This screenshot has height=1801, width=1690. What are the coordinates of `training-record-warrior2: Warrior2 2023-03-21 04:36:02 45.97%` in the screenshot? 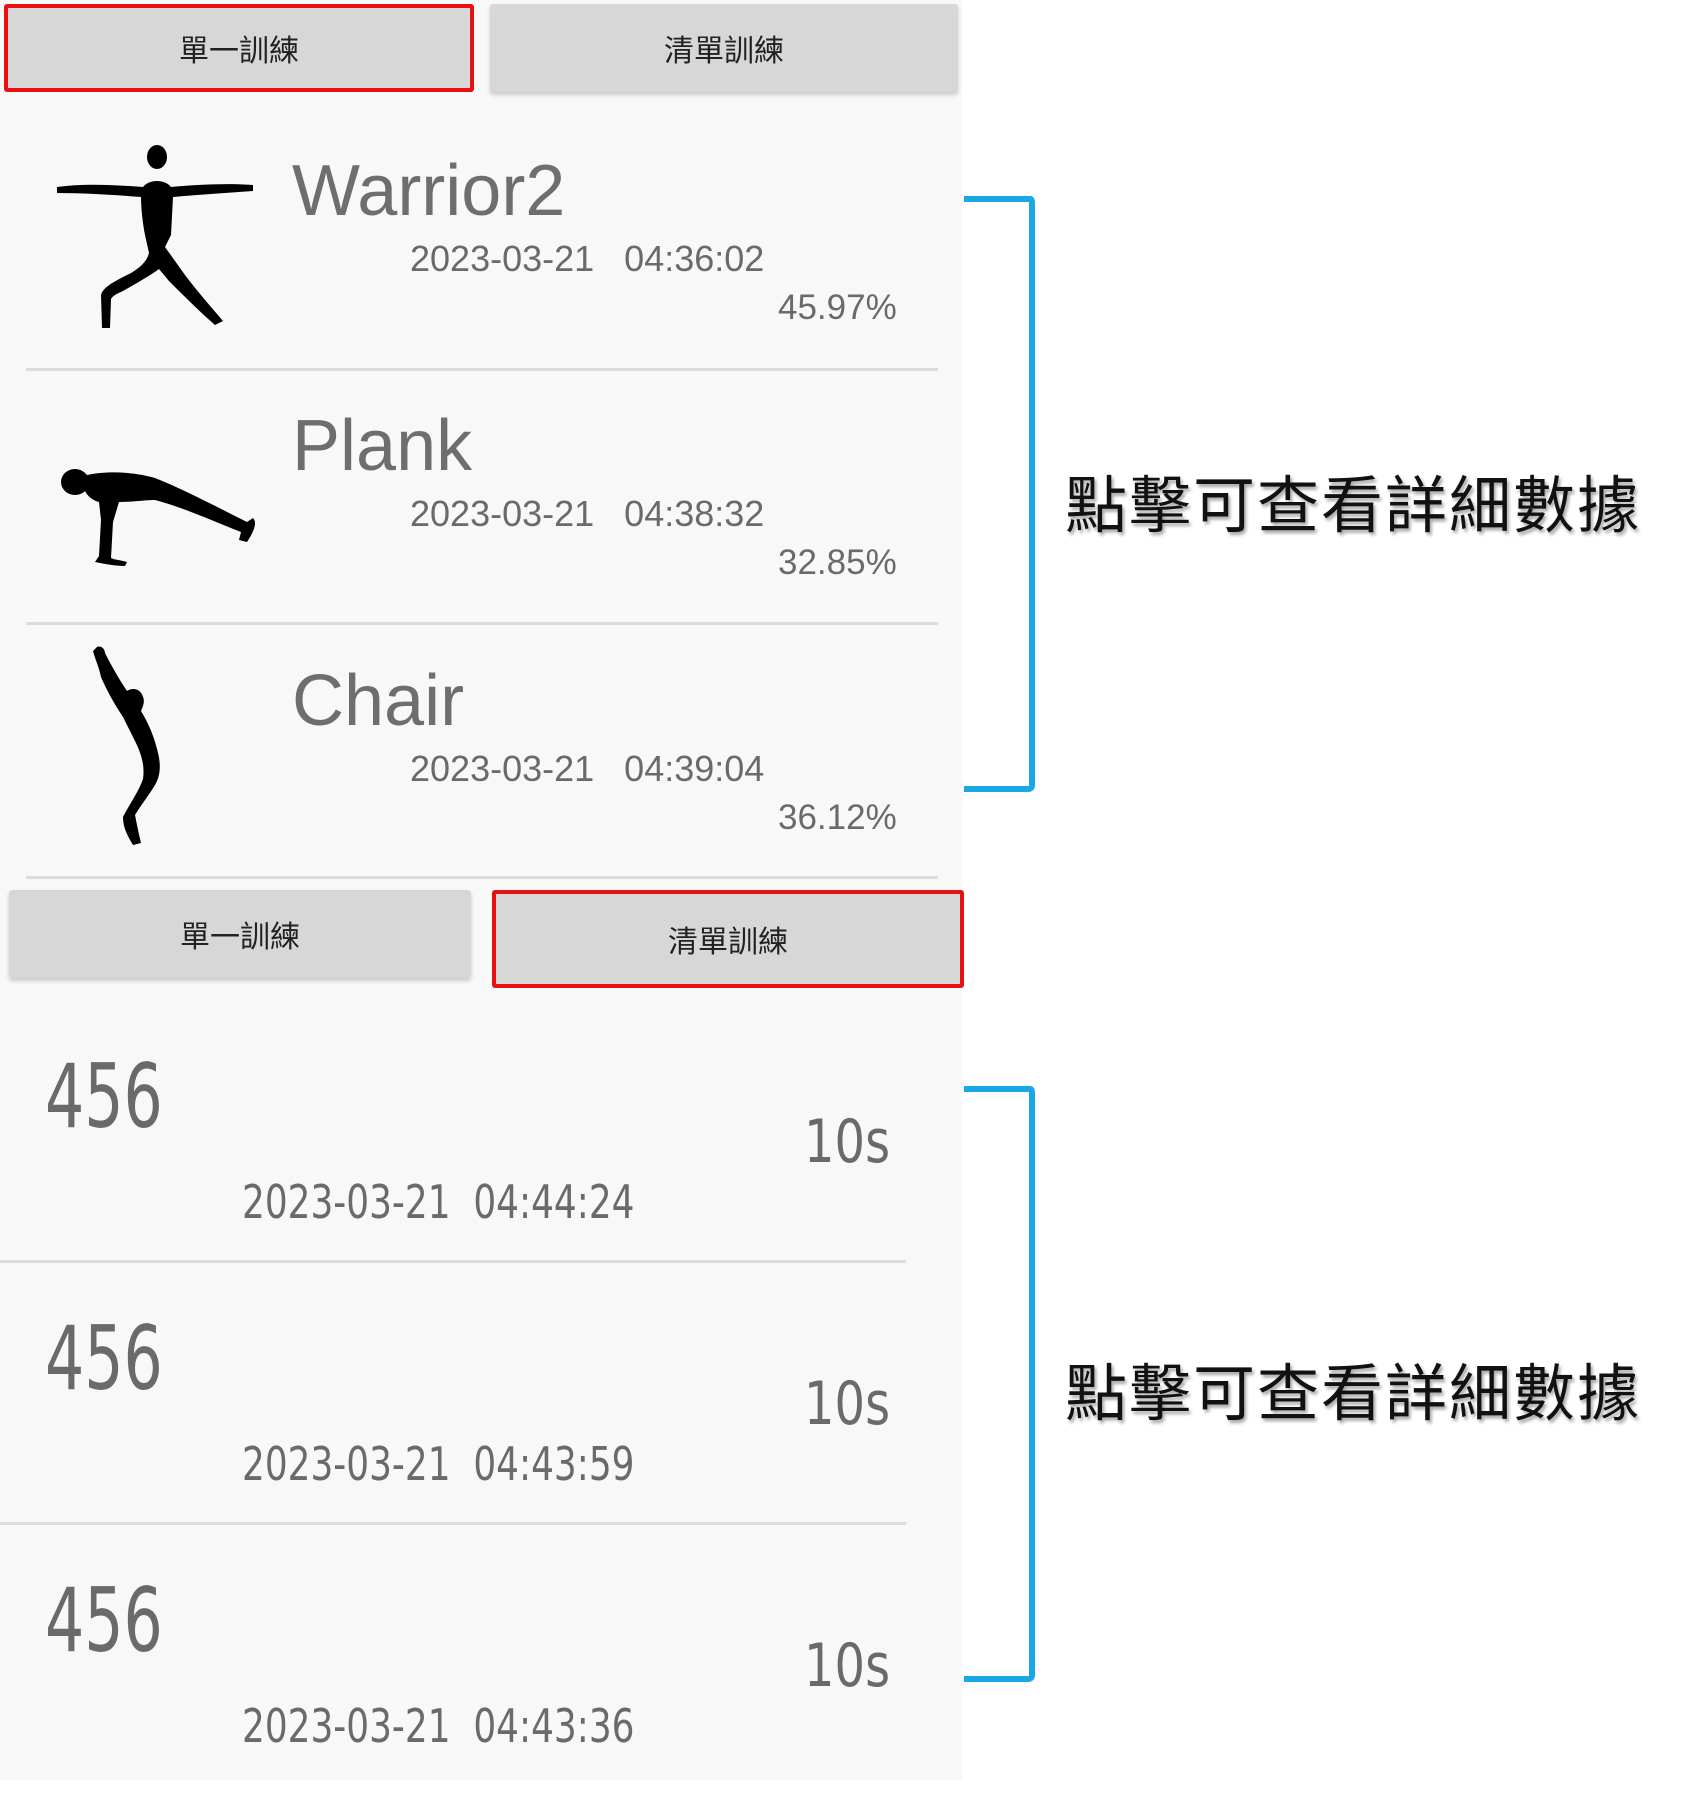 It's located at (481, 237).